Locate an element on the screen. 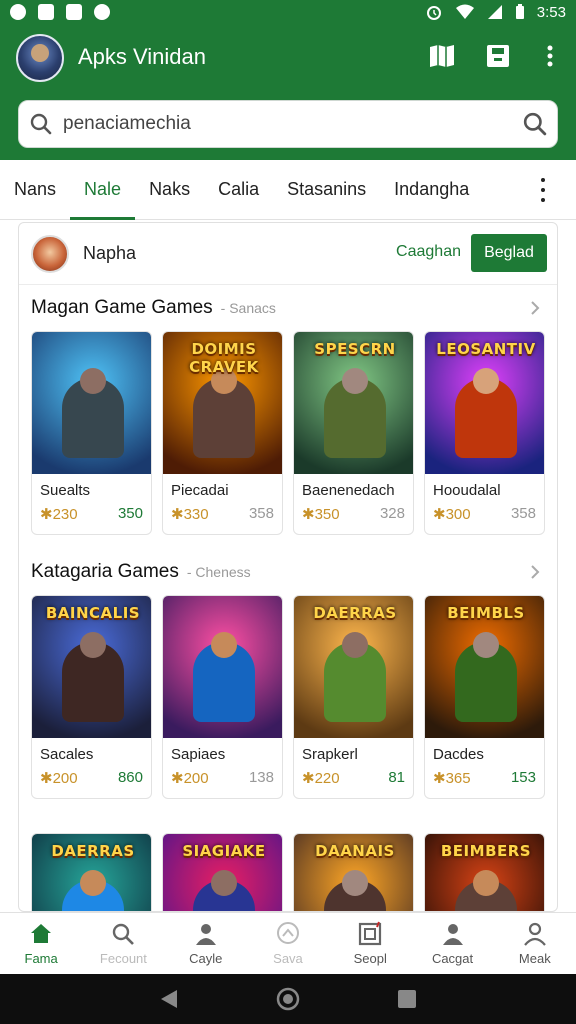 Image resolution: width=576 pixels, height=1024 pixels. nav-item-1: Fecount is located at coordinates (123, 943).